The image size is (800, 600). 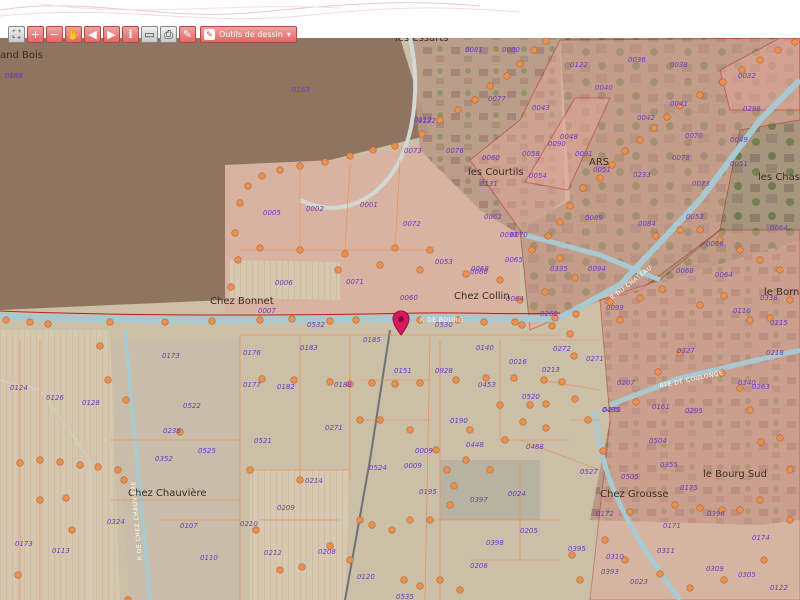 What do you see at coordinates (164, 459) in the screenshot?
I see `parcel-label: 0352` at bounding box center [164, 459].